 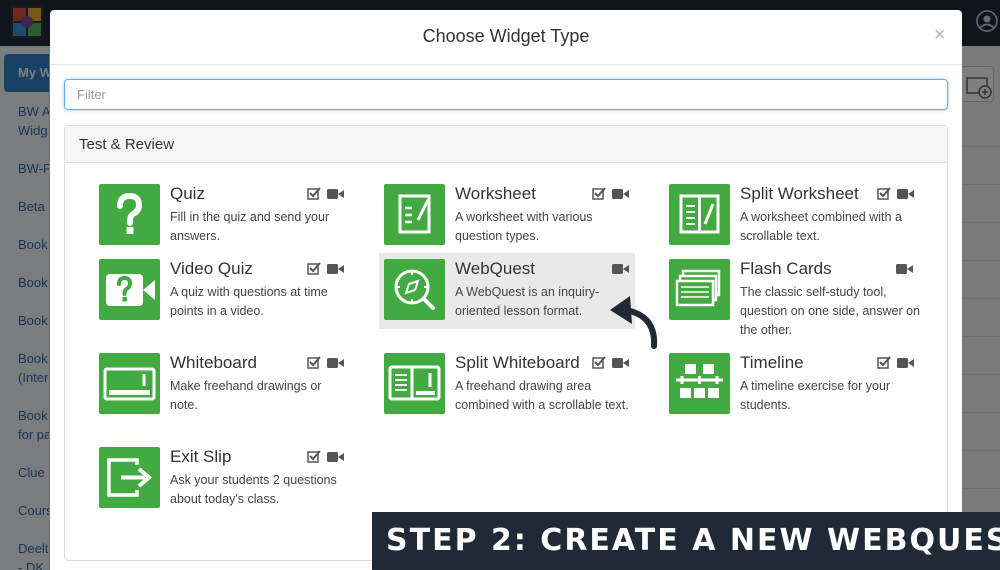 I want to click on step-caption-banner: STEP 2: CREATE A NEW WEBQUEST WIDGET, so click(x=686, y=541).